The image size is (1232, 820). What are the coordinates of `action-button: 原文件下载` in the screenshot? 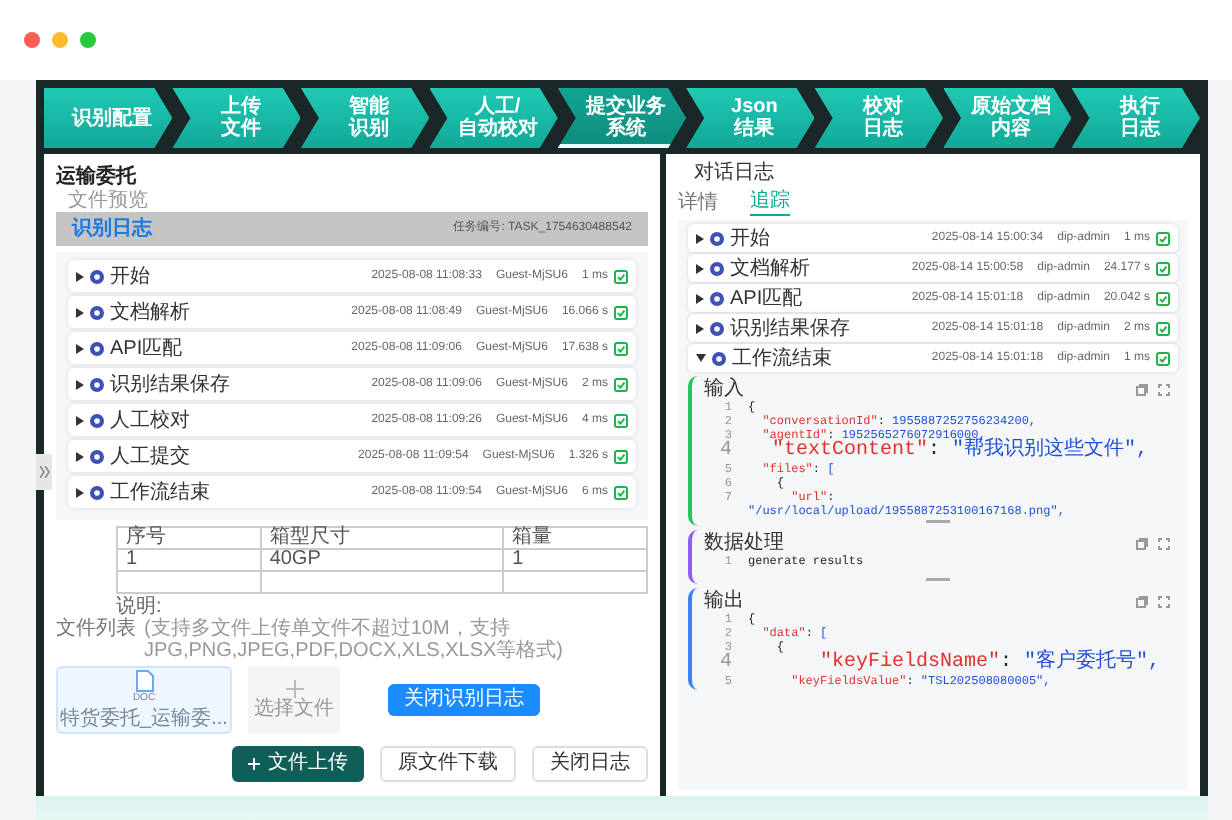 It's located at (448, 764).